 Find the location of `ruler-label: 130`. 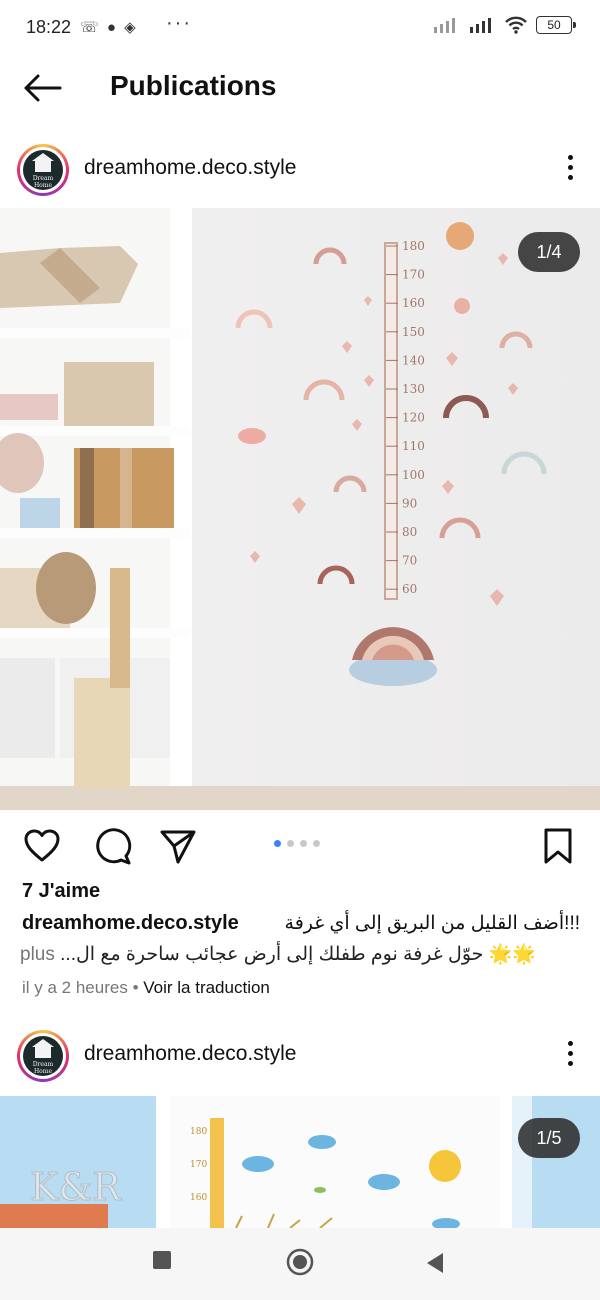

ruler-label: 130 is located at coordinates (413, 389).